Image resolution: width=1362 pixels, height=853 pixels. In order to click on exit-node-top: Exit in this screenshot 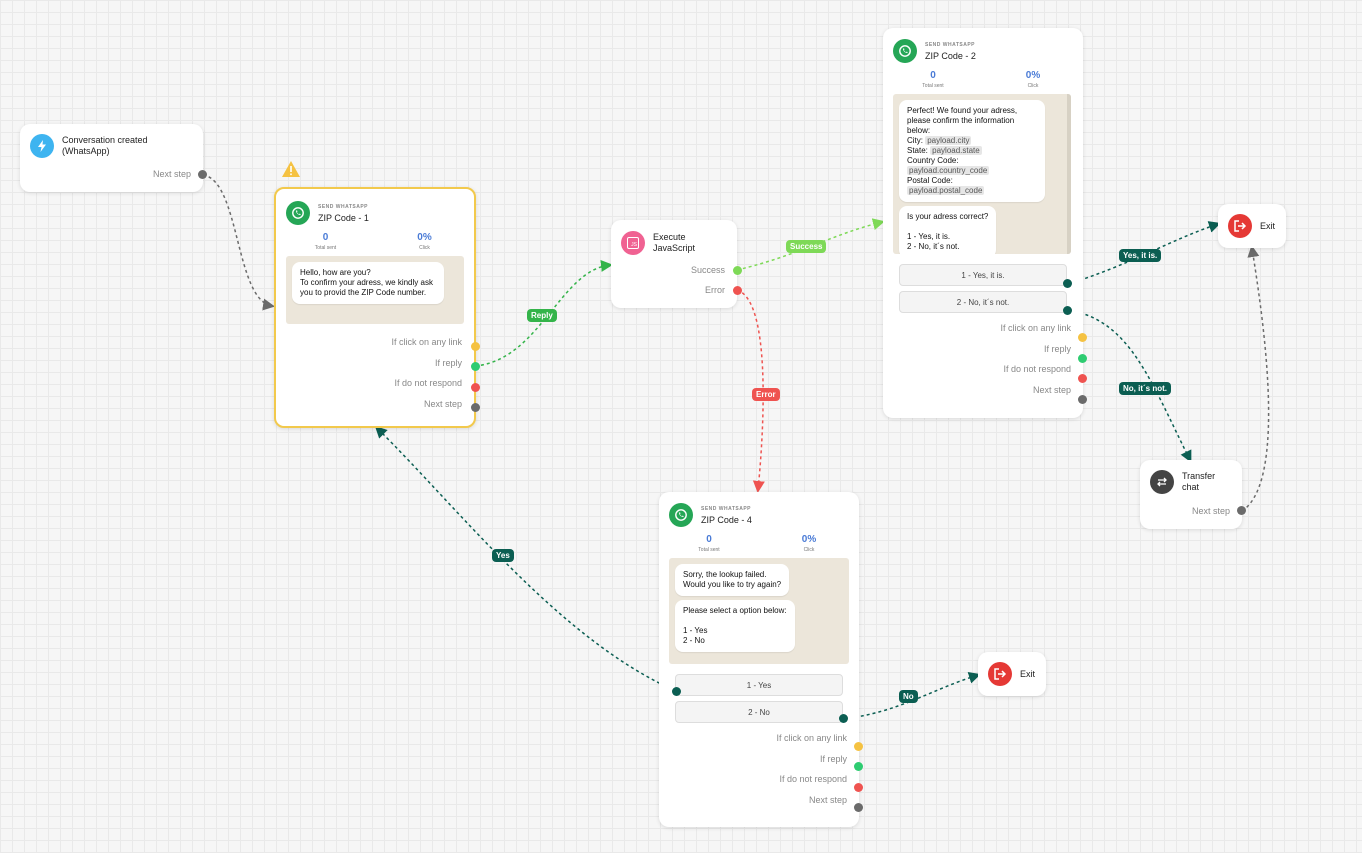, I will do `click(1252, 226)`.